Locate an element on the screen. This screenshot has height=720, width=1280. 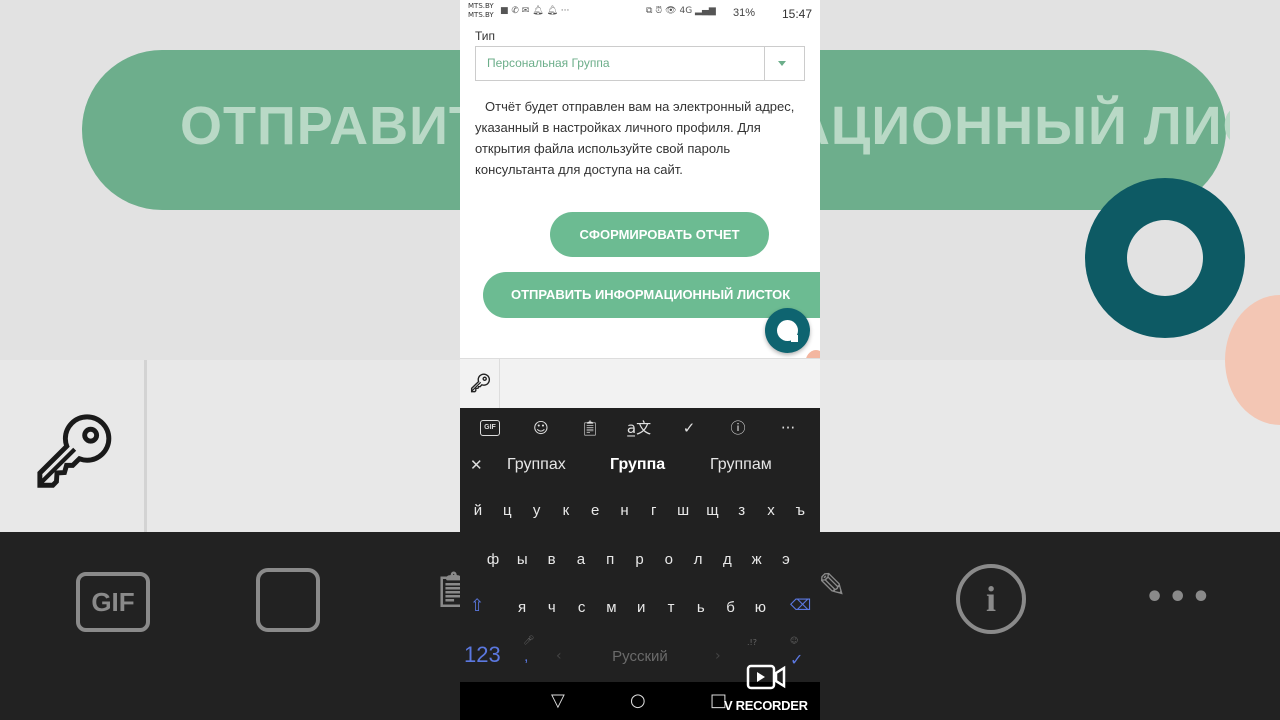
key-row1-0: й is located at coordinates (478, 510).